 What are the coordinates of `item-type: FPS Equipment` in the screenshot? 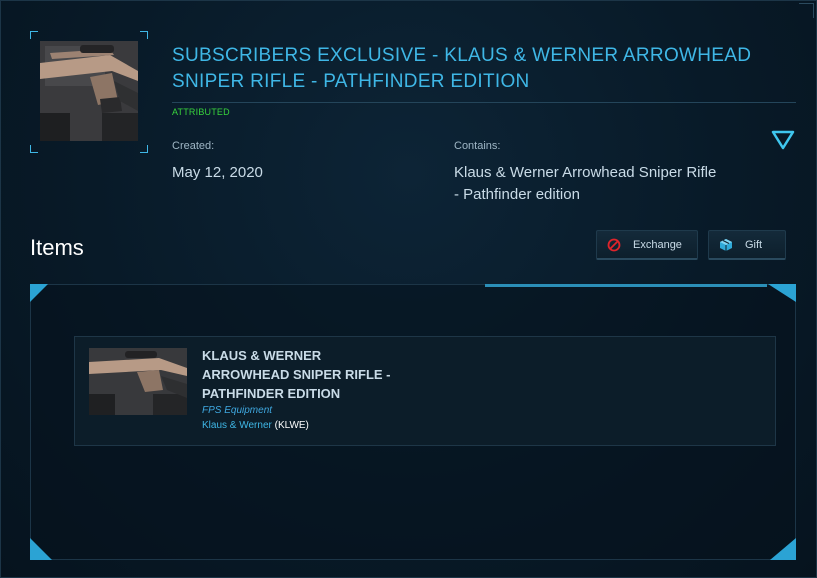 It's located at (237, 410).